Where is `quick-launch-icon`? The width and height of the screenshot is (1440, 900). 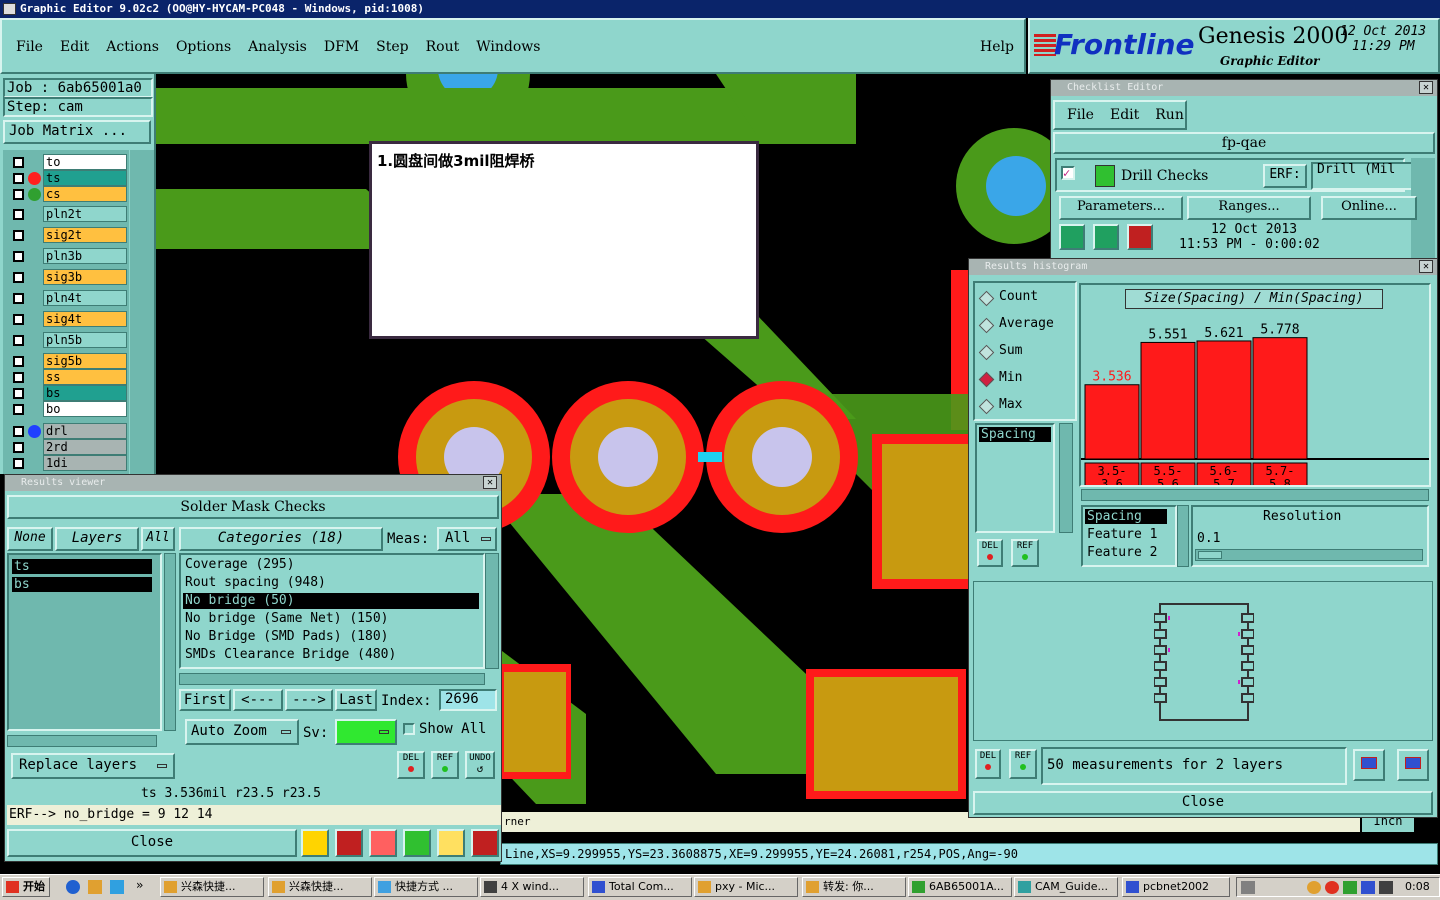
quick-launch-icon is located at coordinates (95, 887).